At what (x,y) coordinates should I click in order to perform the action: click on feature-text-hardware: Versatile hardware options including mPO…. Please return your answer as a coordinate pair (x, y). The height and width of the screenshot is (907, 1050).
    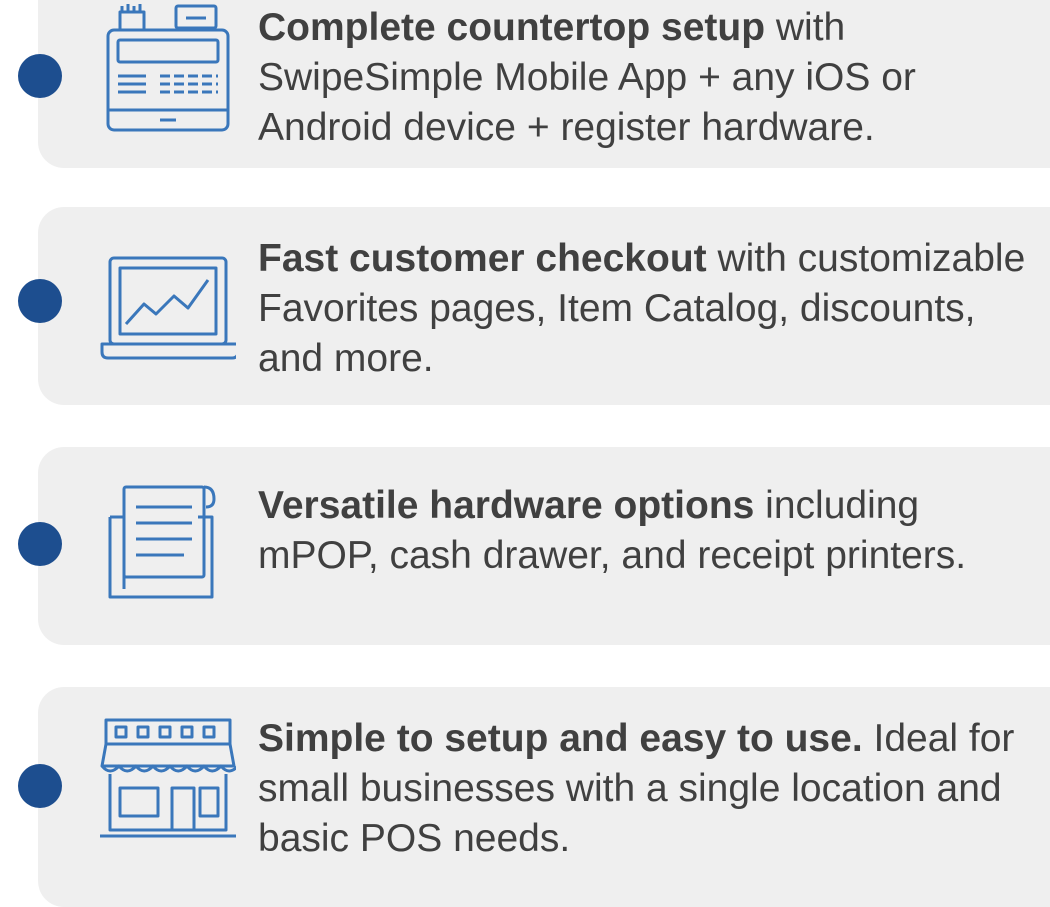
    Looking at the image, I should click on (648, 531).